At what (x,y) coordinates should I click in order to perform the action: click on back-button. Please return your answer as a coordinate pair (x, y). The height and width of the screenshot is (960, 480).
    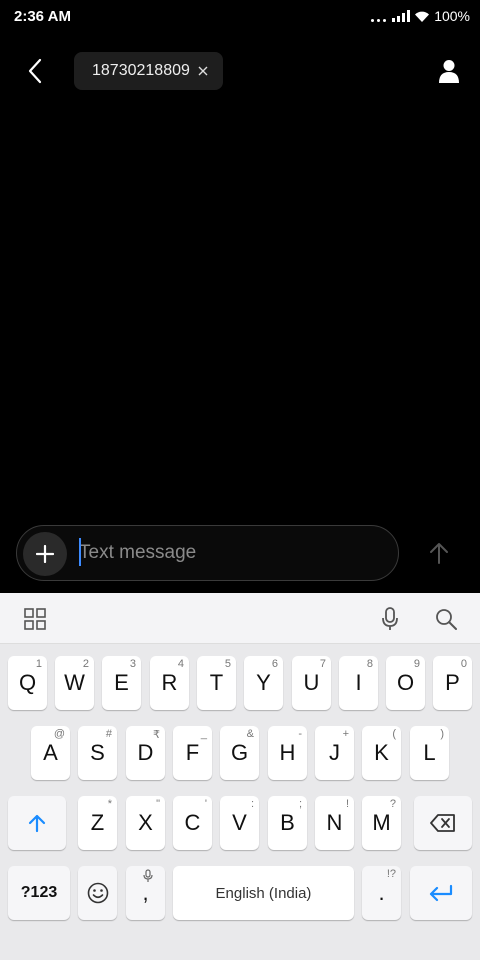
    Looking at the image, I should click on (35, 71).